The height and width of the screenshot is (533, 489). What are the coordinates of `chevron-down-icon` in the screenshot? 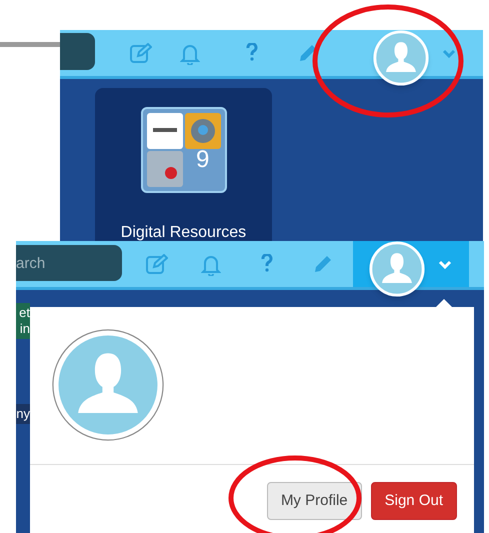 It's located at (449, 54).